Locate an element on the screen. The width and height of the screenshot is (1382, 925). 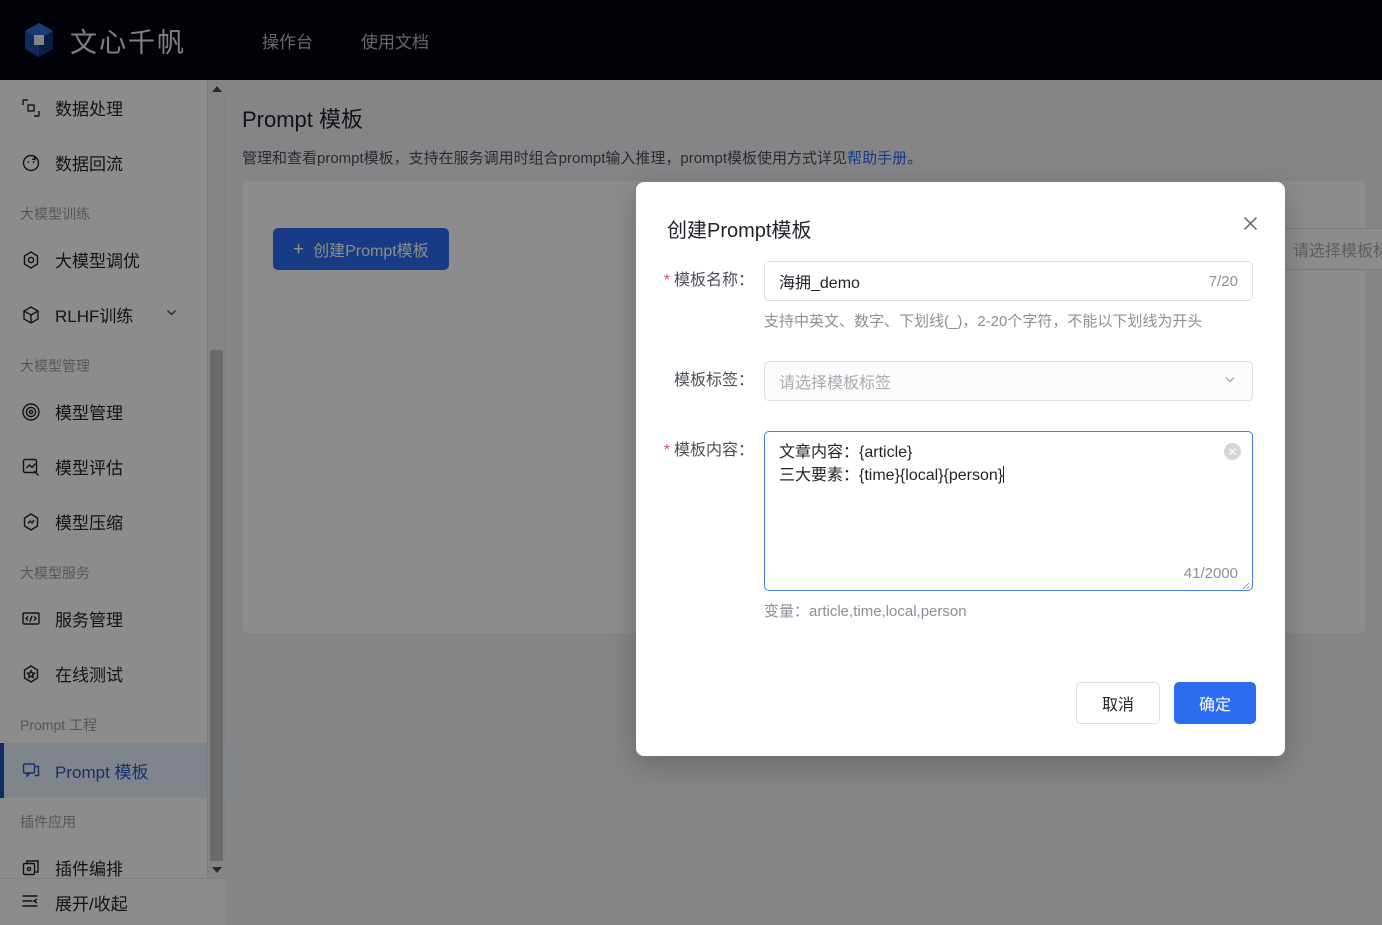
template-variables-hint: 变量：article,time,local,person is located at coordinates (1008, 610).